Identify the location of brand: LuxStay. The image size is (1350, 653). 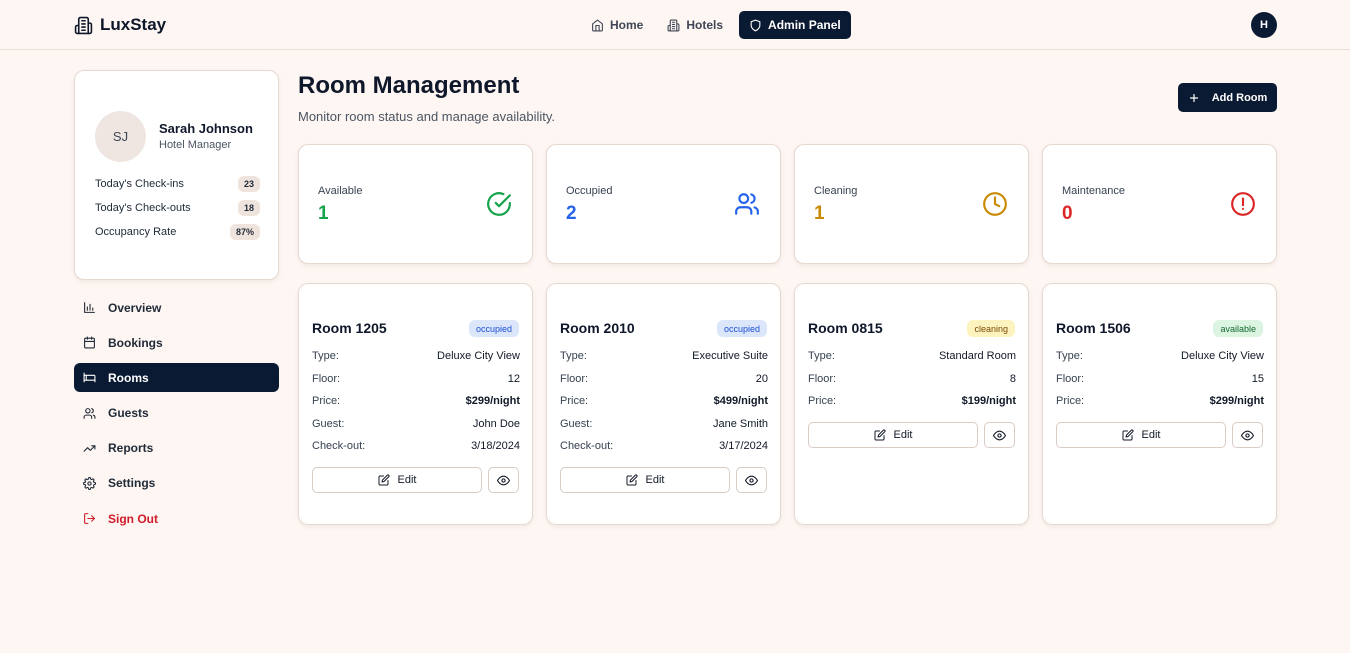
(120, 25).